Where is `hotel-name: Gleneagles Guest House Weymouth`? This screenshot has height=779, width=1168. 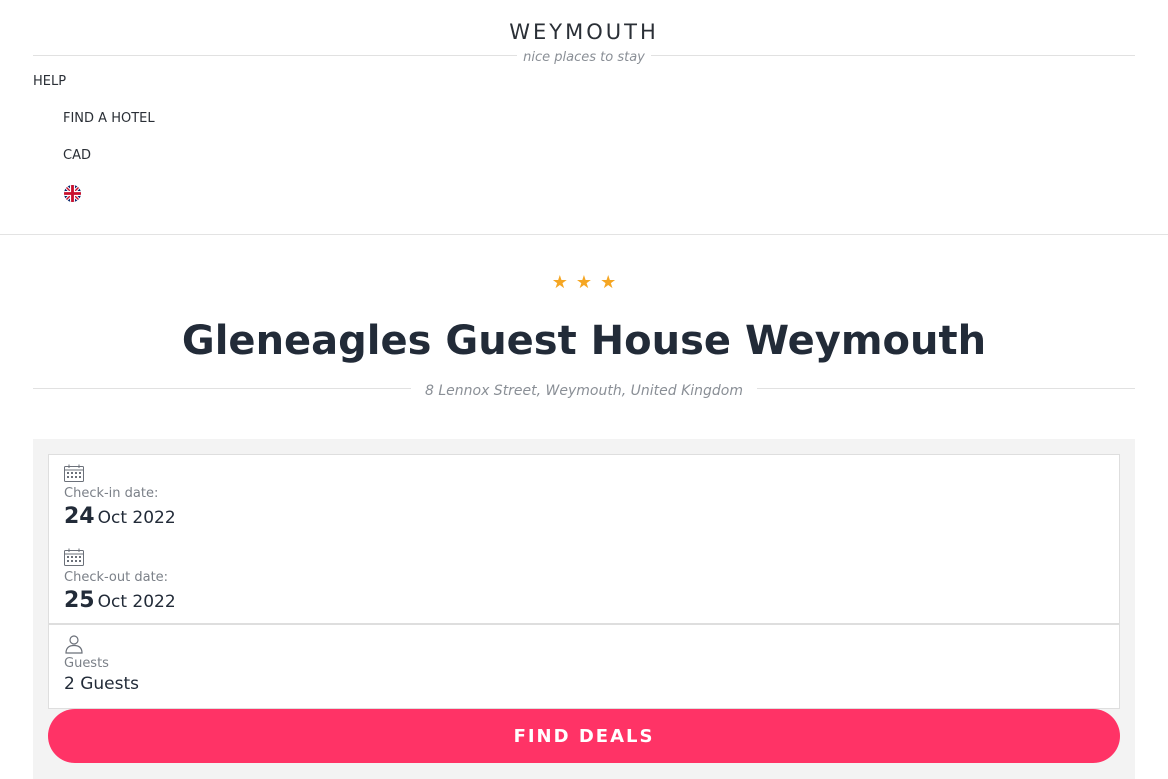 hotel-name: Gleneagles Guest House Weymouth is located at coordinates (584, 341).